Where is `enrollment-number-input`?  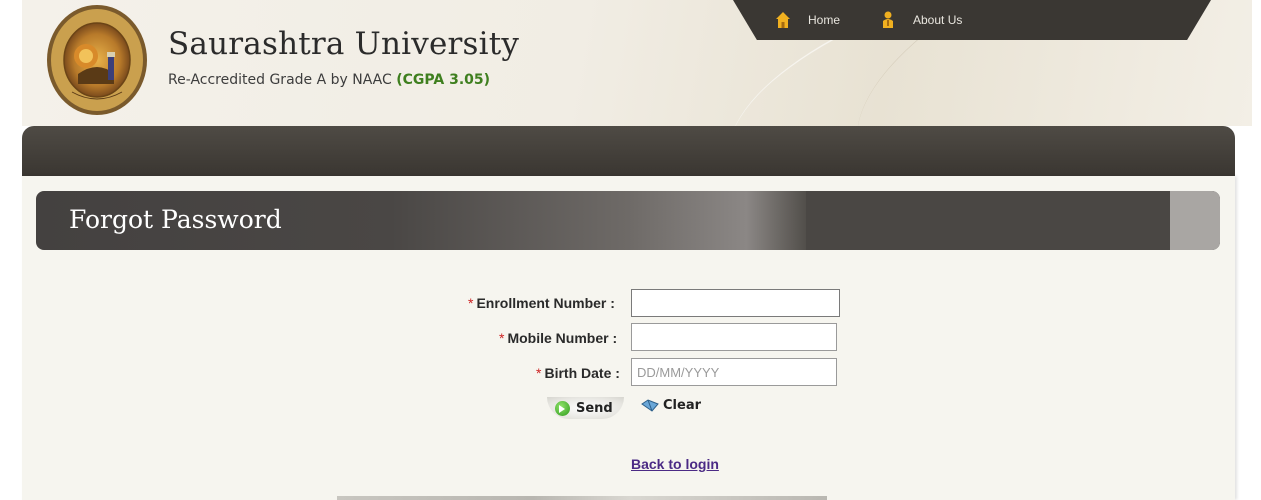
enrollment-number-input is located at coordinates (735, 303).